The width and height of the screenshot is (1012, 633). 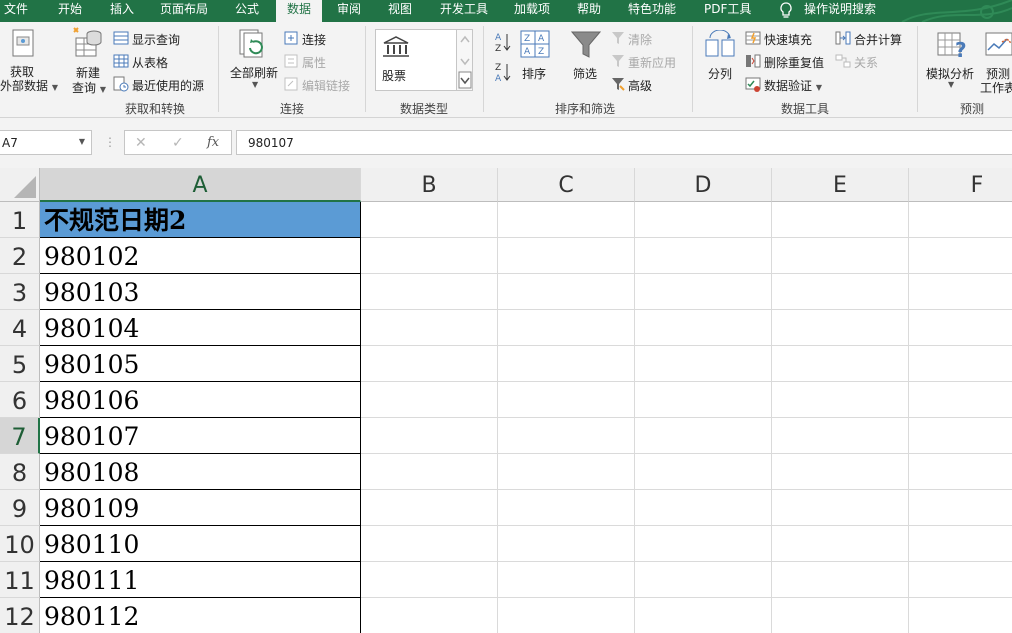 I want to click on enter-icon: ✓, so click(x=178, y=143).